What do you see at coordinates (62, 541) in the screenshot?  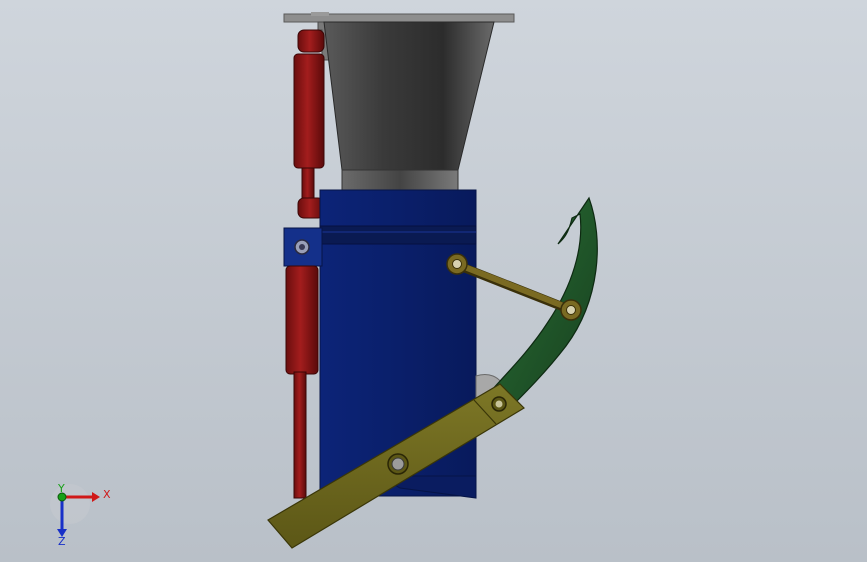 I see `triad-z-label: Z` at bounding box center [62, 541].